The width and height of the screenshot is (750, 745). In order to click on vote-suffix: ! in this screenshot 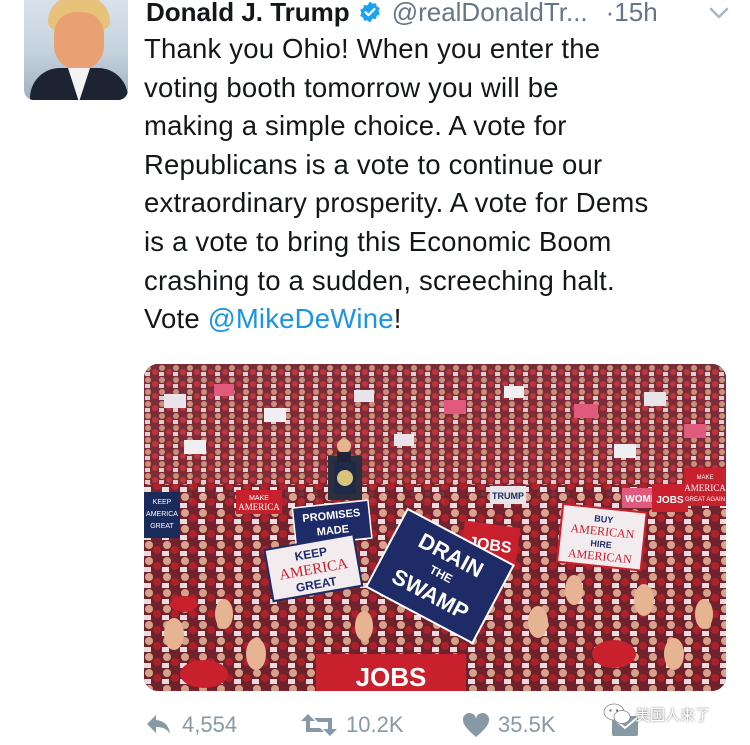, I will do `click(397, 319)`.